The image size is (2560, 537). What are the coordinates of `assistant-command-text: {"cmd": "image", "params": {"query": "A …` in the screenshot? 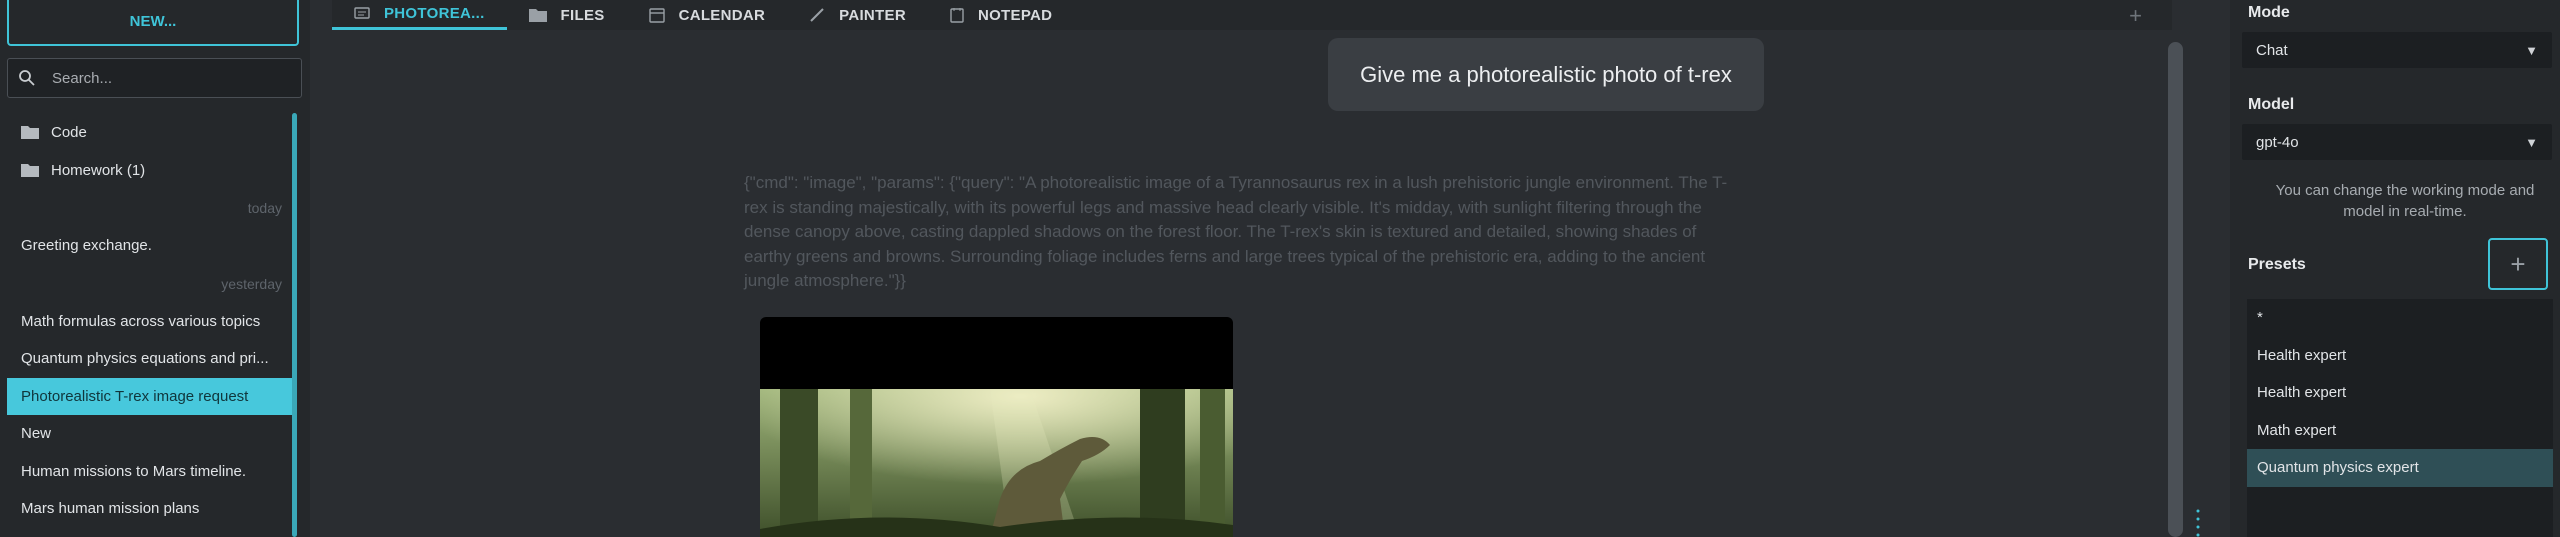 It's located at (1236, 231).